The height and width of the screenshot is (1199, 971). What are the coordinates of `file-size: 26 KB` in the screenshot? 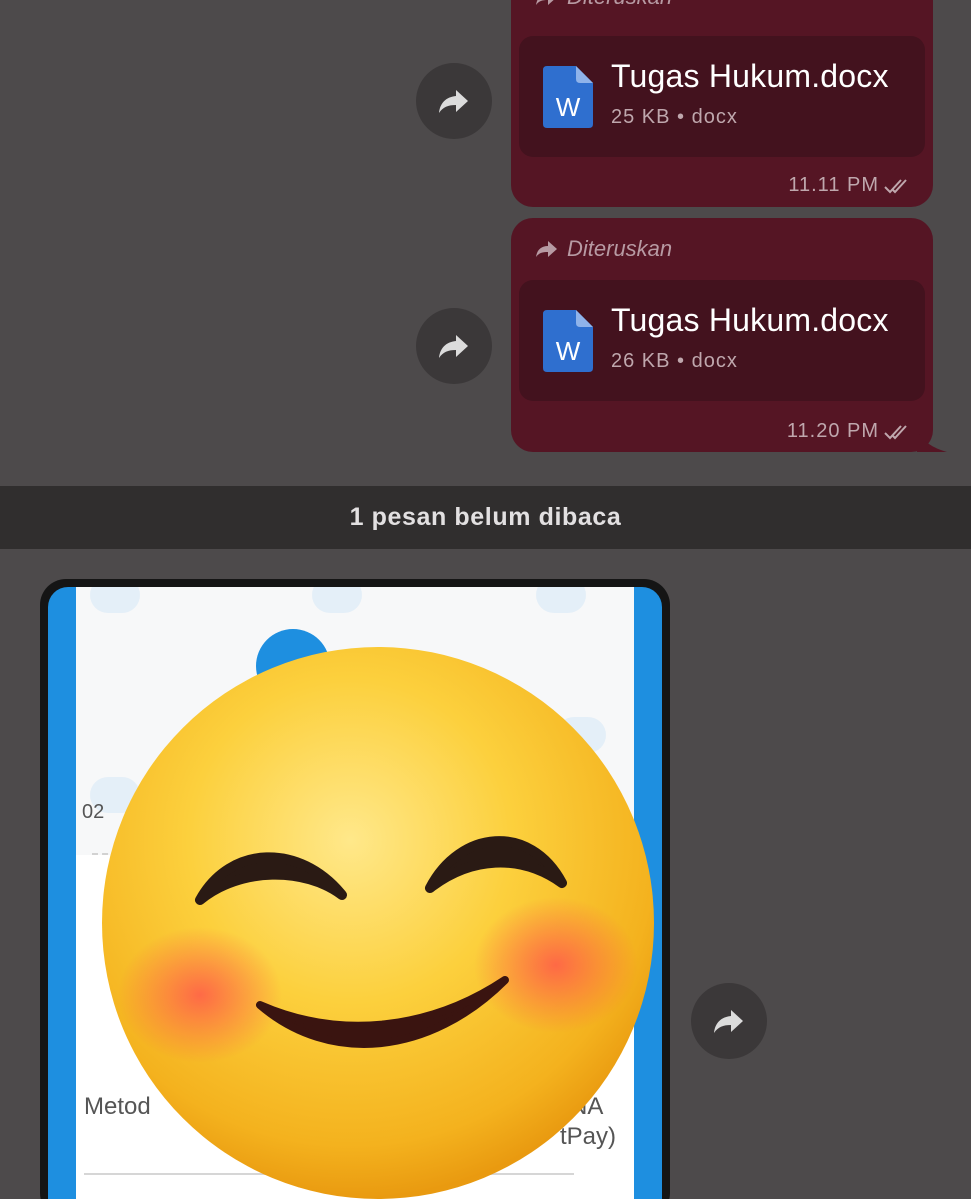 It's located at (641, 361).